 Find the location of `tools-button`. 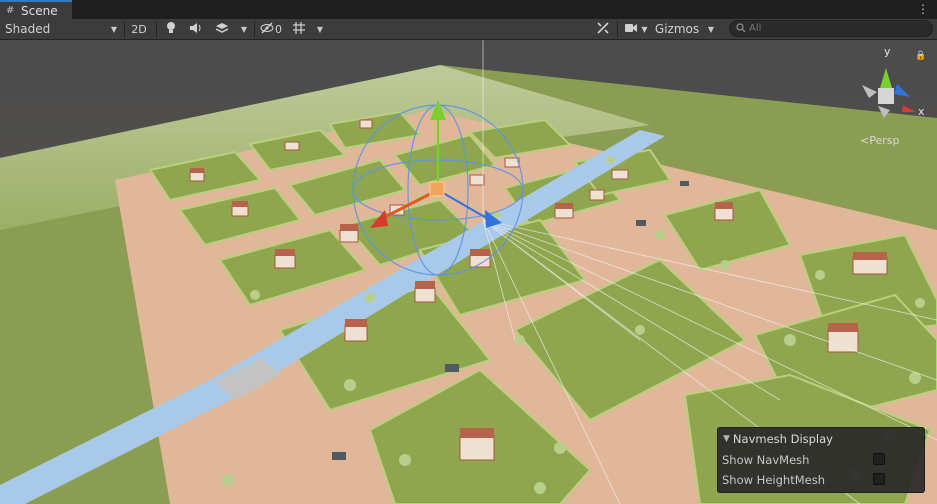

tools-button is located at coordinates (603, 29).